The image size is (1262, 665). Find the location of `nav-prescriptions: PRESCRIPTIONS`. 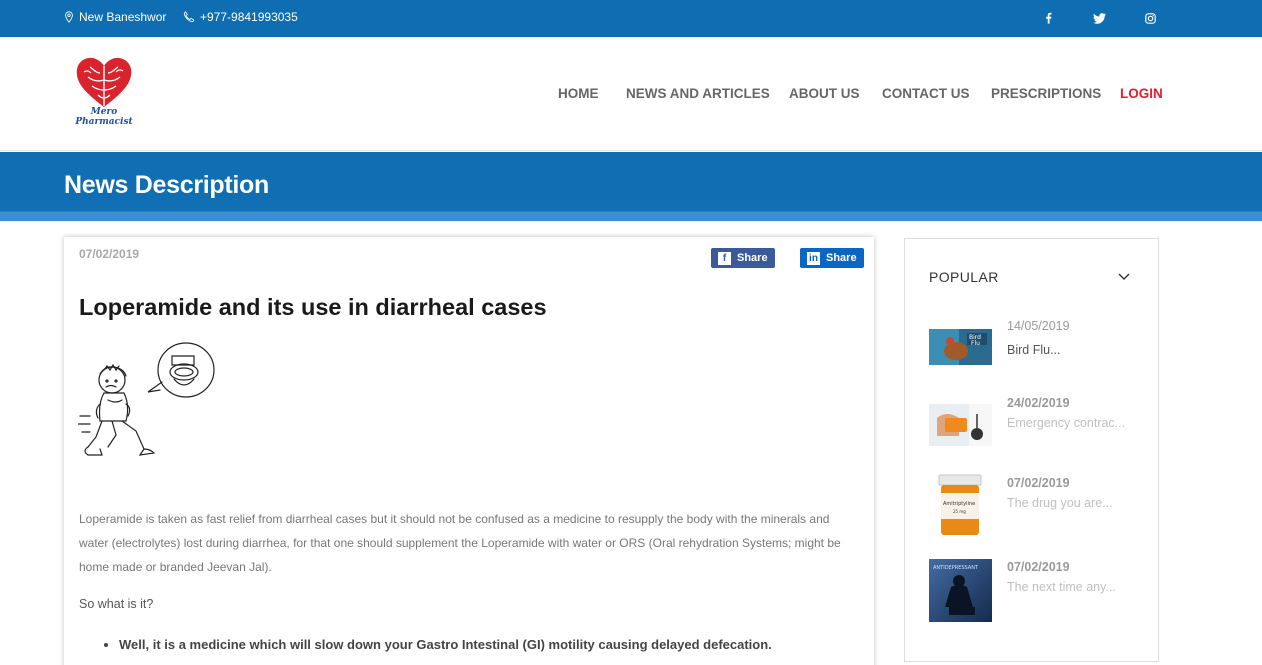

nav-prescriptions: PRESCRIPTIONS is located at coordinates (1046, 93).